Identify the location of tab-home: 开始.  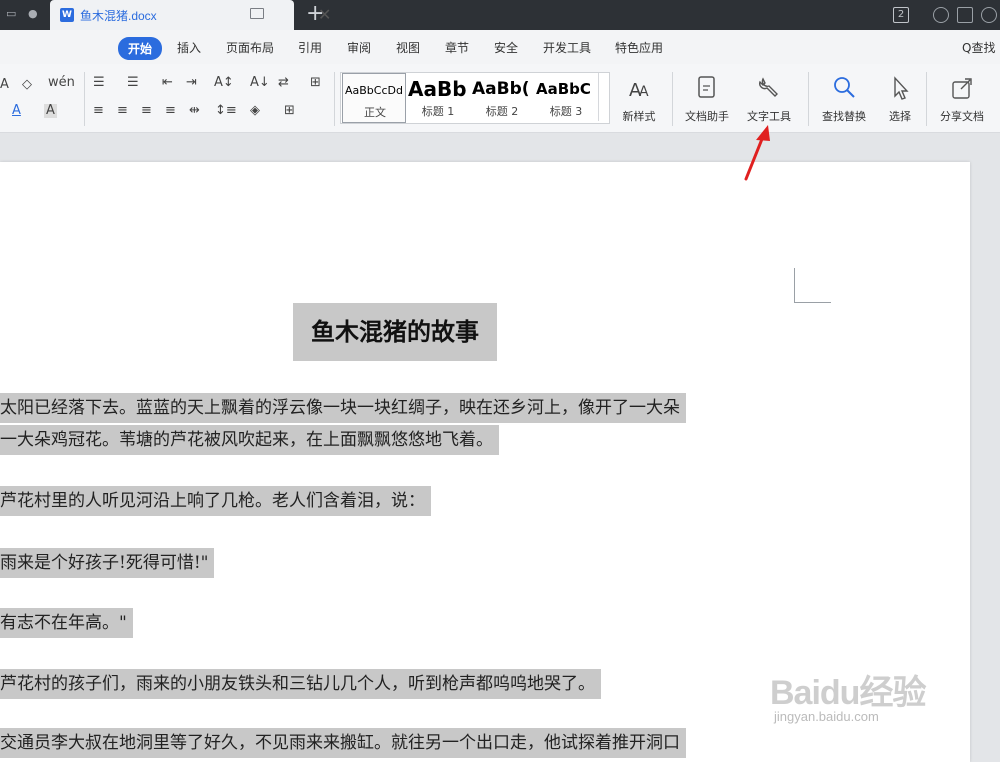
(140, 48).